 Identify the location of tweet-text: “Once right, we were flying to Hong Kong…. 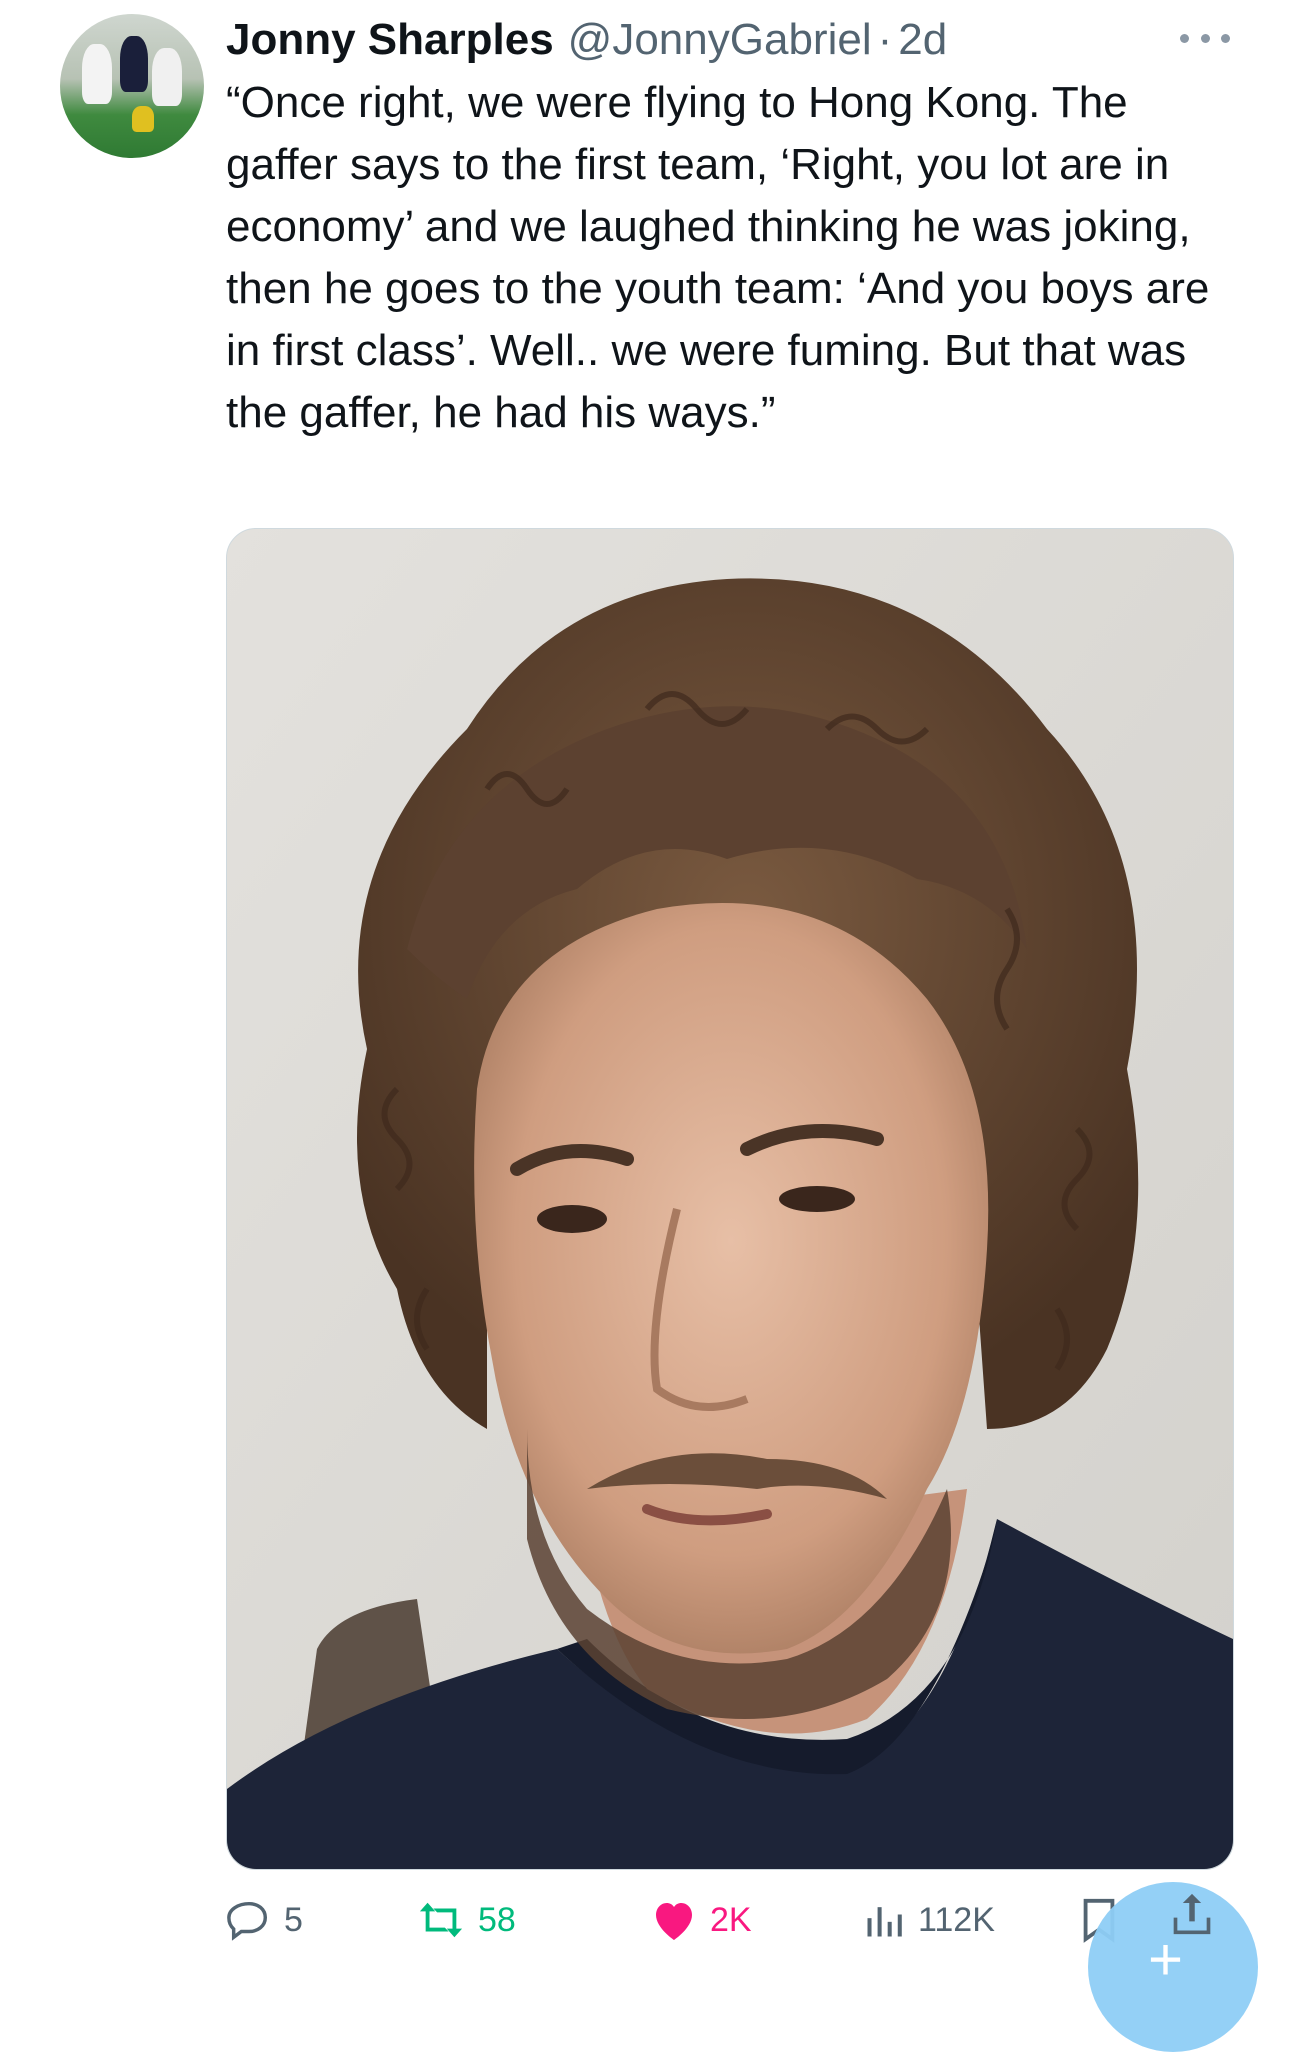
(724, 257).